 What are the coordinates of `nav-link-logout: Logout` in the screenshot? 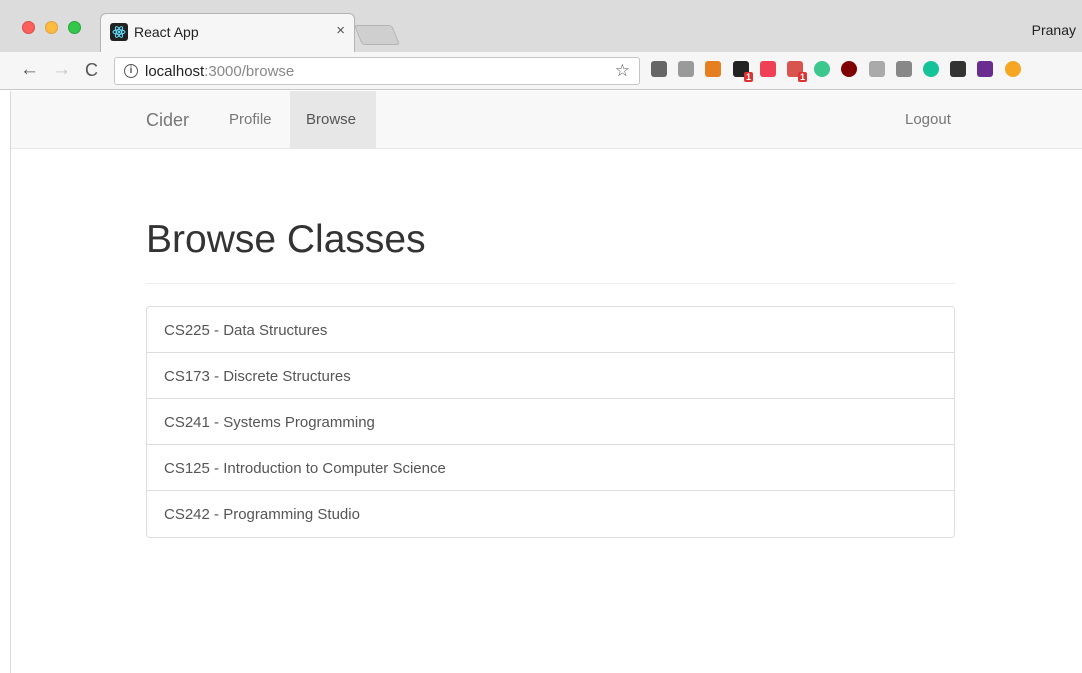 It's located at (928, 120).